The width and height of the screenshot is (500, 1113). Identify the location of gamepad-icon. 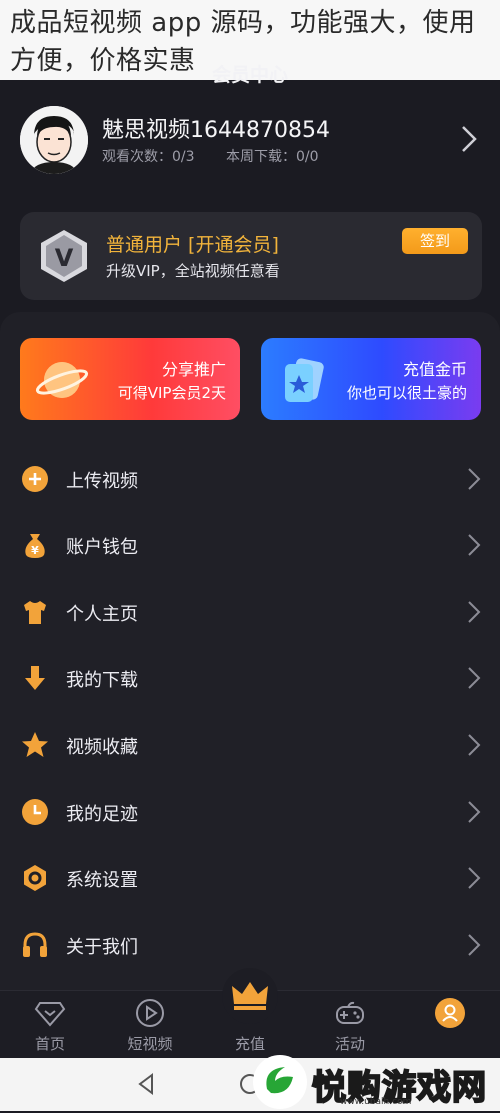
(350, 1012).